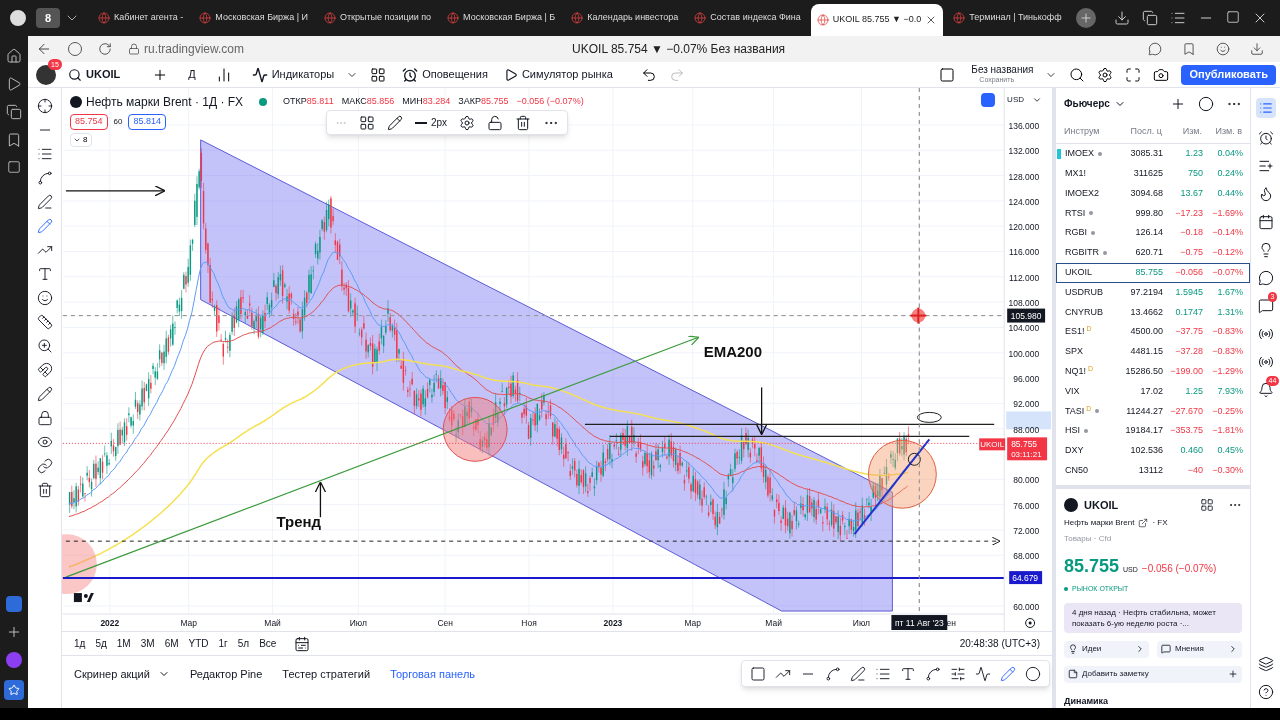 This screenshot has height=720, width=1280. Describe the element at coordinates (1228, 74) in the screenshot. I see `publish-button: Опубликовать` at that location.